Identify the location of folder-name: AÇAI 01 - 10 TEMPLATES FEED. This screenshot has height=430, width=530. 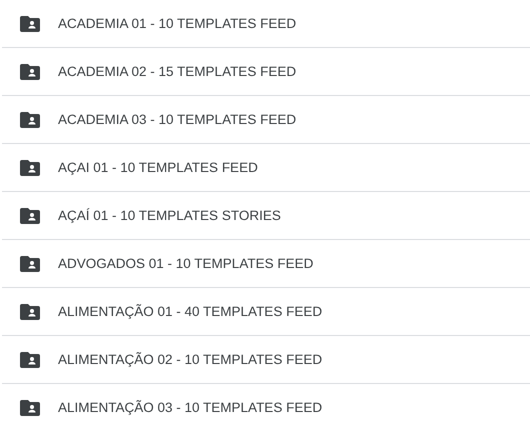
(158, 167).